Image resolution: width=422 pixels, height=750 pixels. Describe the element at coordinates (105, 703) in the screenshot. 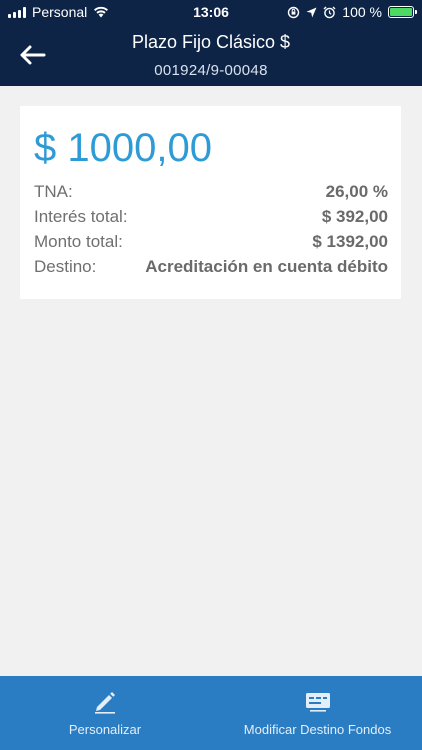

I see `pencil-icon` at that location.